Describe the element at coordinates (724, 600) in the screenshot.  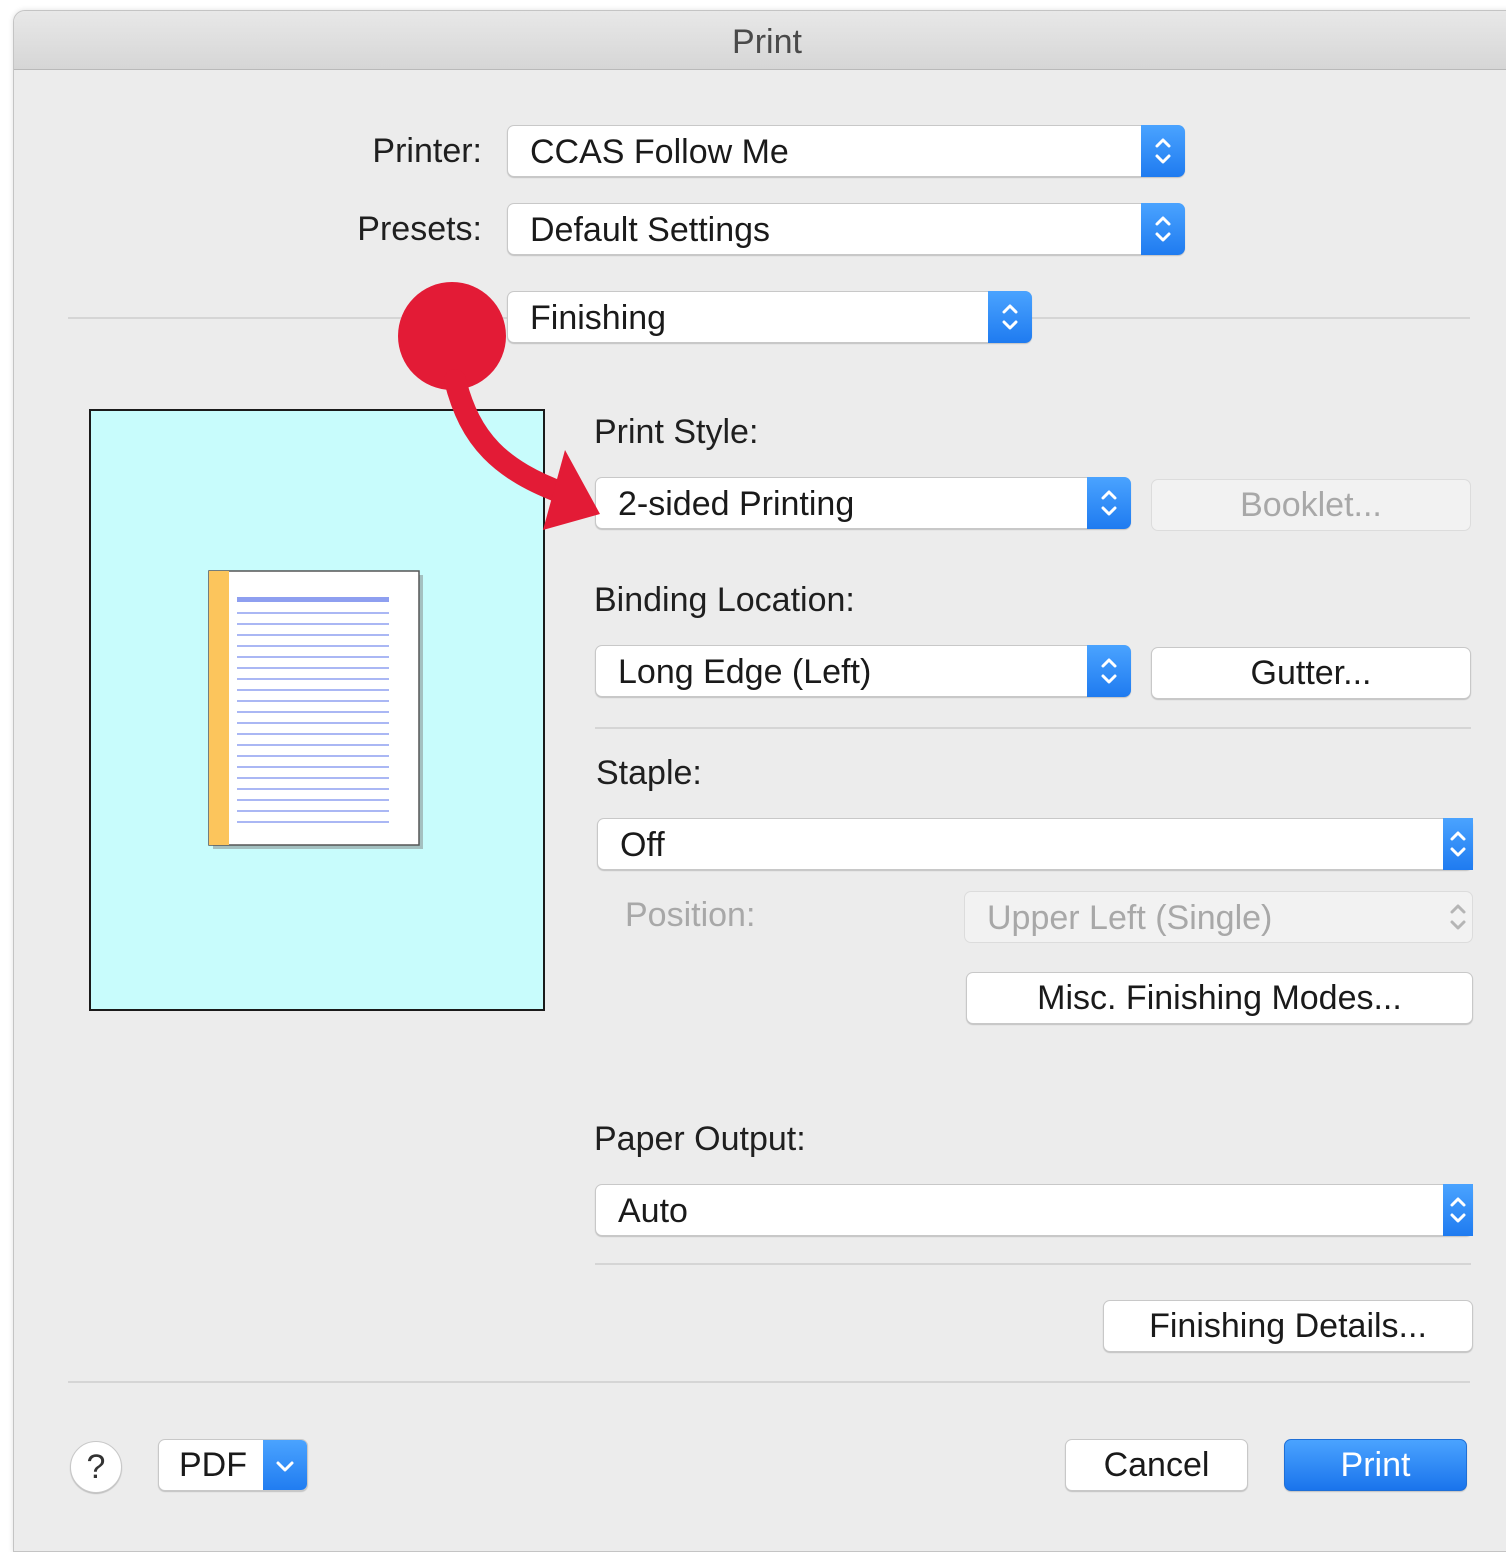
I see `binding-location-label: Binding Location:` at that location.